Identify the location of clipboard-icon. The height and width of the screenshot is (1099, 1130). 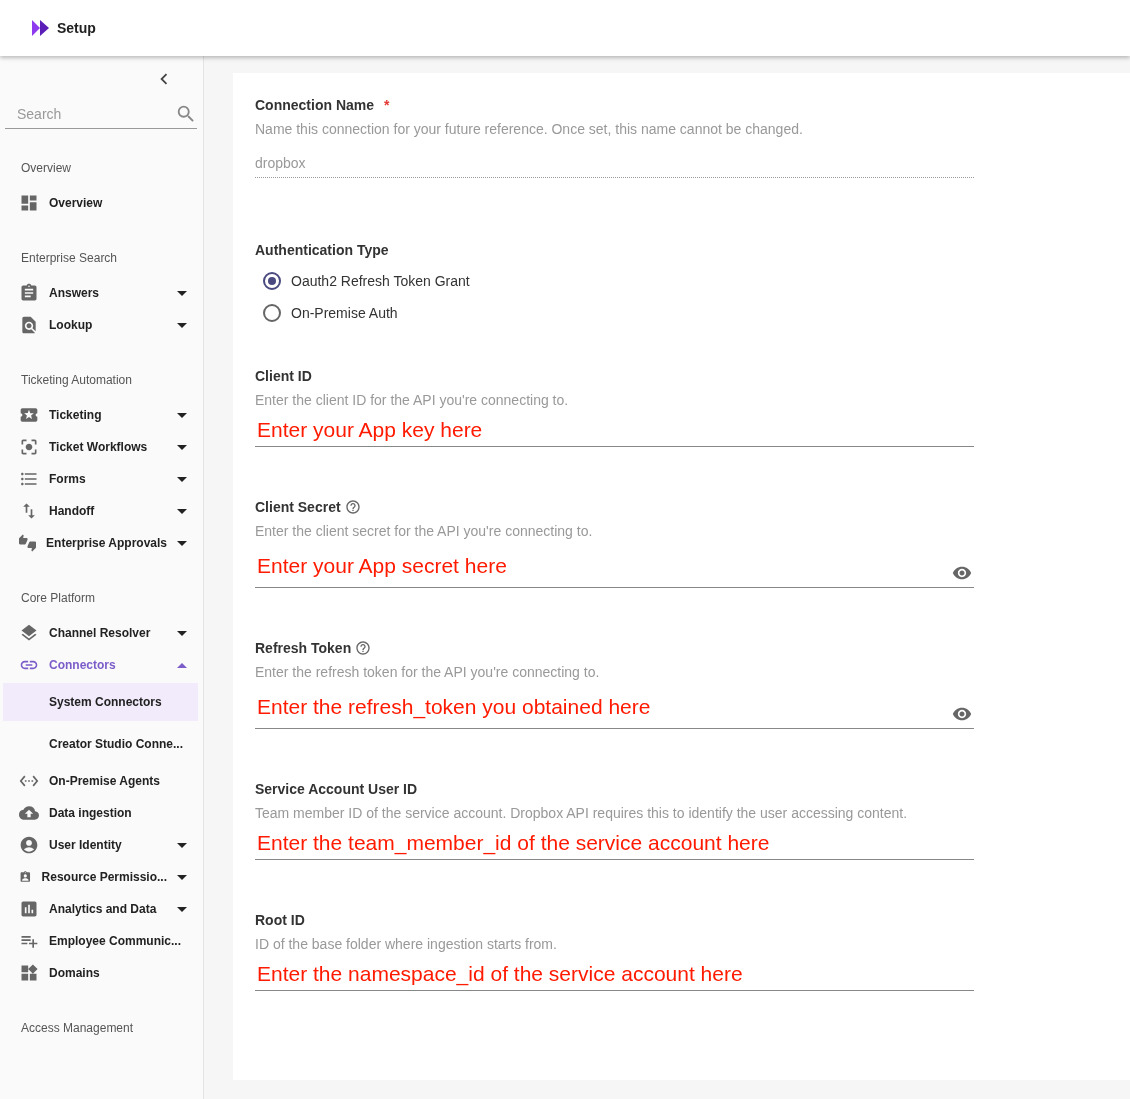
(29, 293).